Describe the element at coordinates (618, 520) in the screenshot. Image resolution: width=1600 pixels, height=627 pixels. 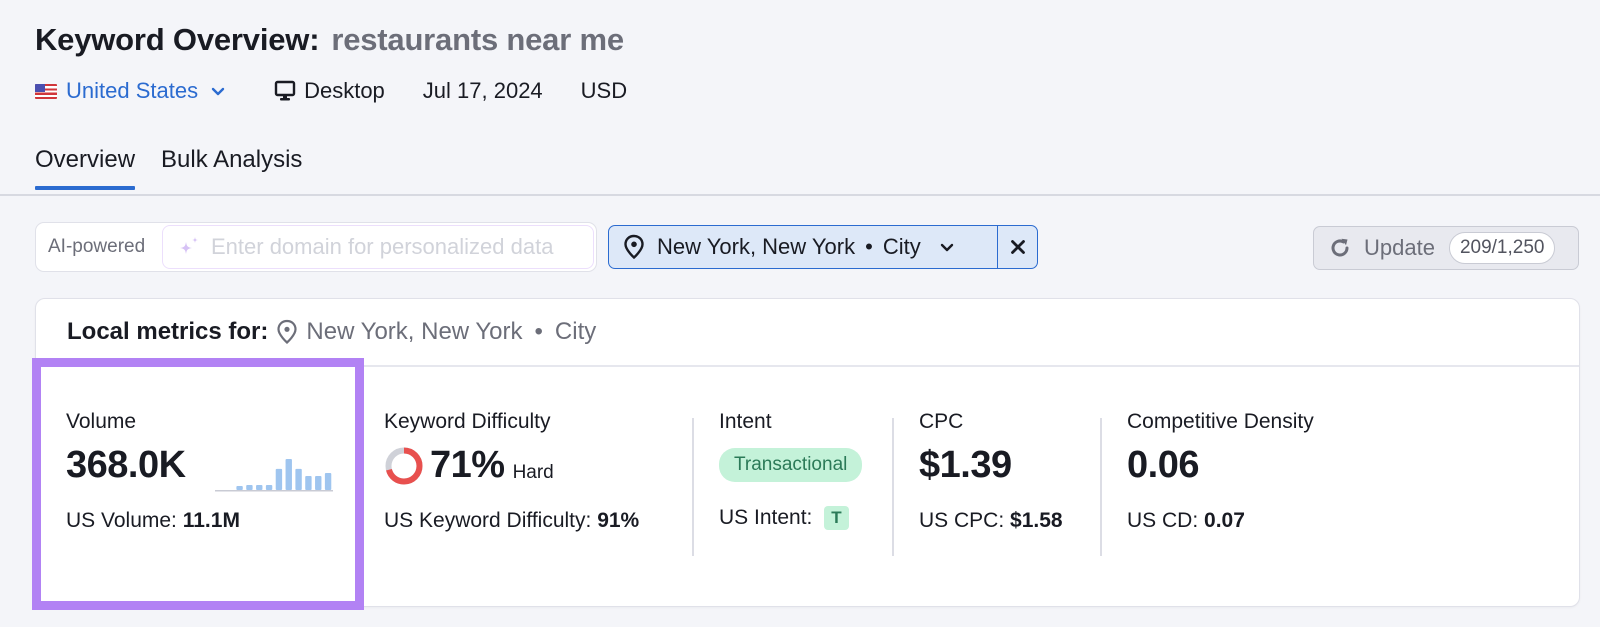
I see `us-kd-value: 91%` at that location.